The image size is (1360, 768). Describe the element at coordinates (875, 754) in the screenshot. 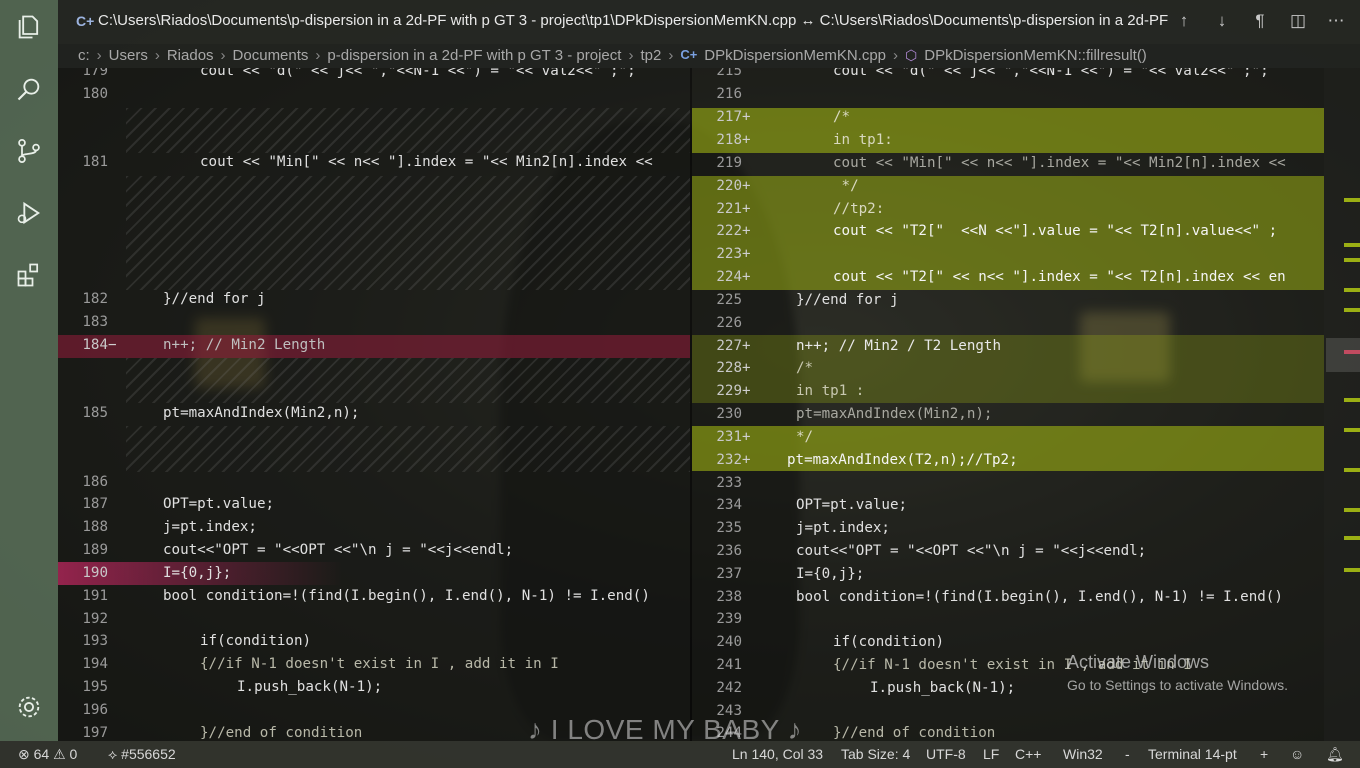

I see `tab-size: Tab Size: 4` at that location.